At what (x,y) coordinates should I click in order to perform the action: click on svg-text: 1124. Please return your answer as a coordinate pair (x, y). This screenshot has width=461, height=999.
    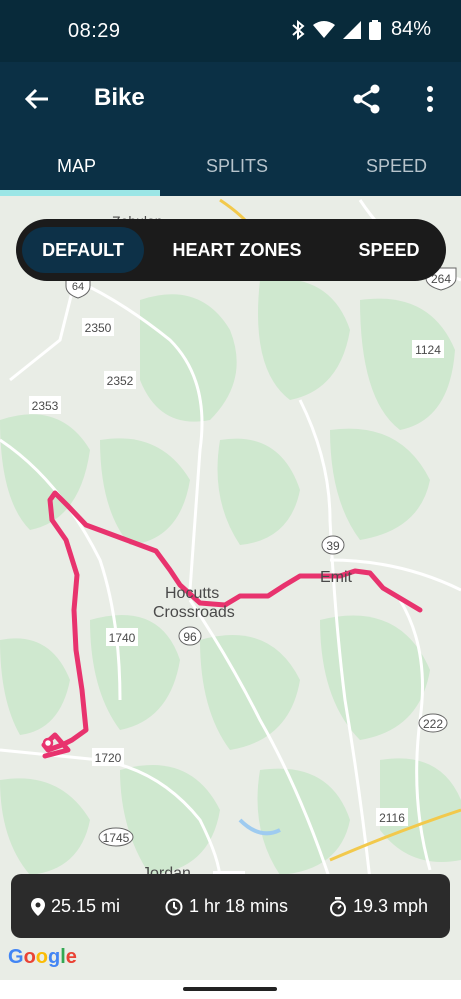
    Looking at the image, I should click on (428, 350).